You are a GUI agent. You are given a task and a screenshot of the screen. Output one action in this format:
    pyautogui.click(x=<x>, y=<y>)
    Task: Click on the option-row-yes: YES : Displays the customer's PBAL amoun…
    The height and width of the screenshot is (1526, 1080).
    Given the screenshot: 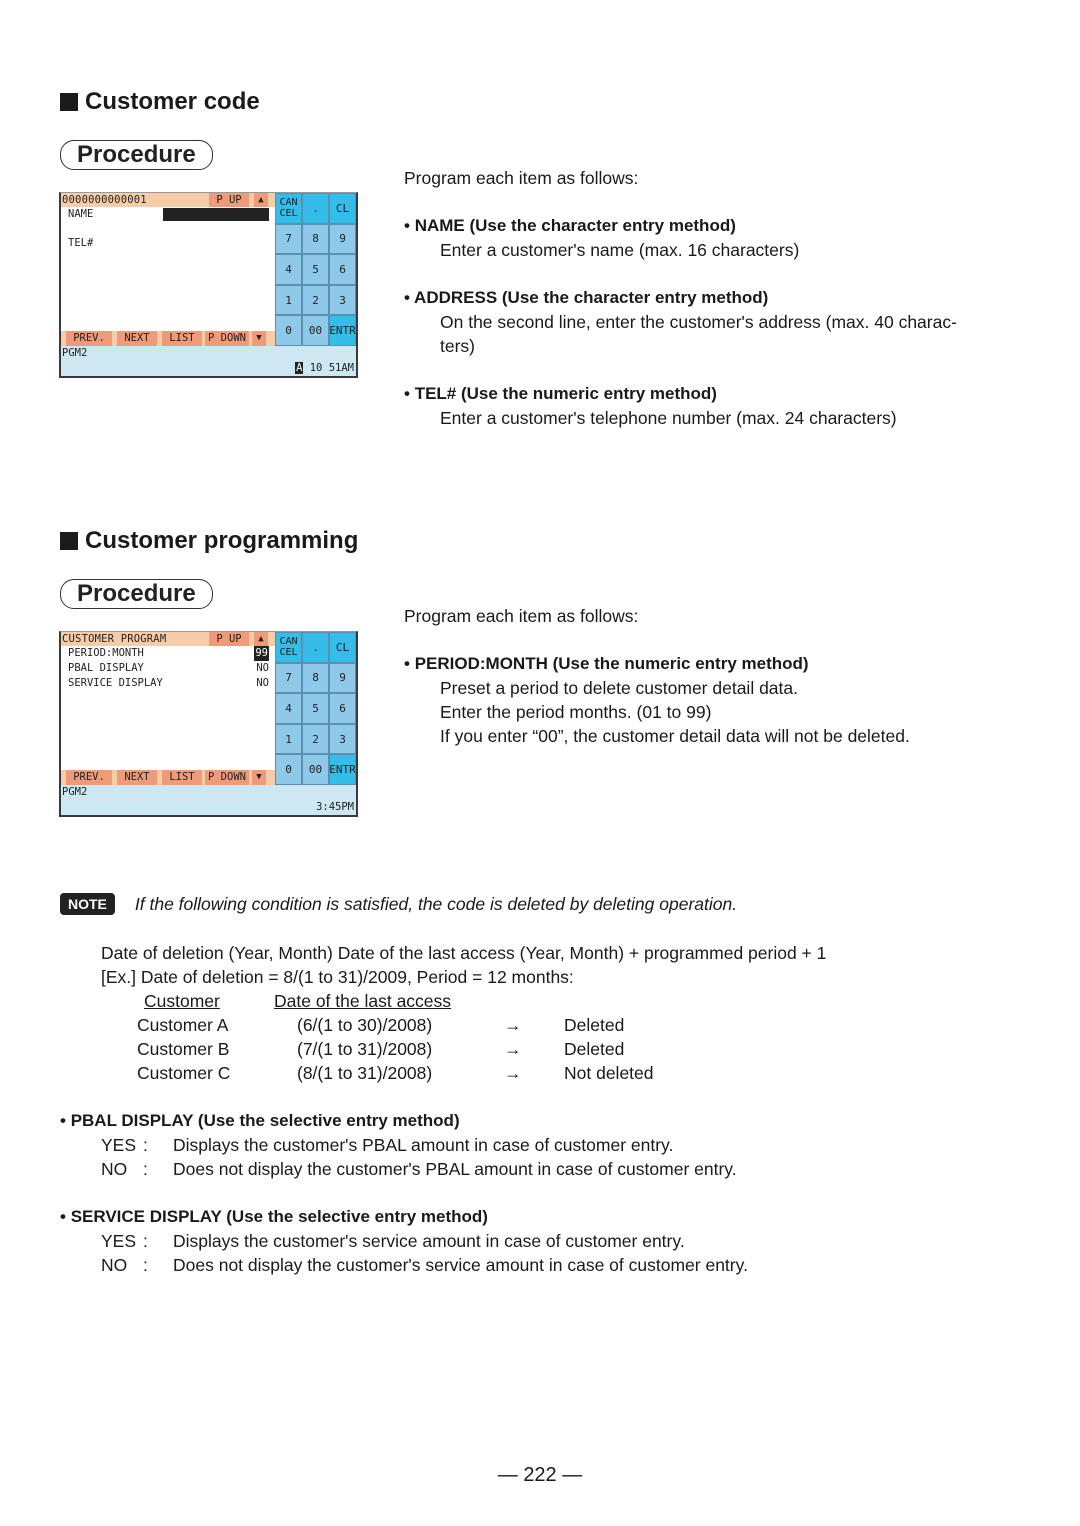 What is the action you would take?
    pyautogui.click(x=398, y=1145)
    